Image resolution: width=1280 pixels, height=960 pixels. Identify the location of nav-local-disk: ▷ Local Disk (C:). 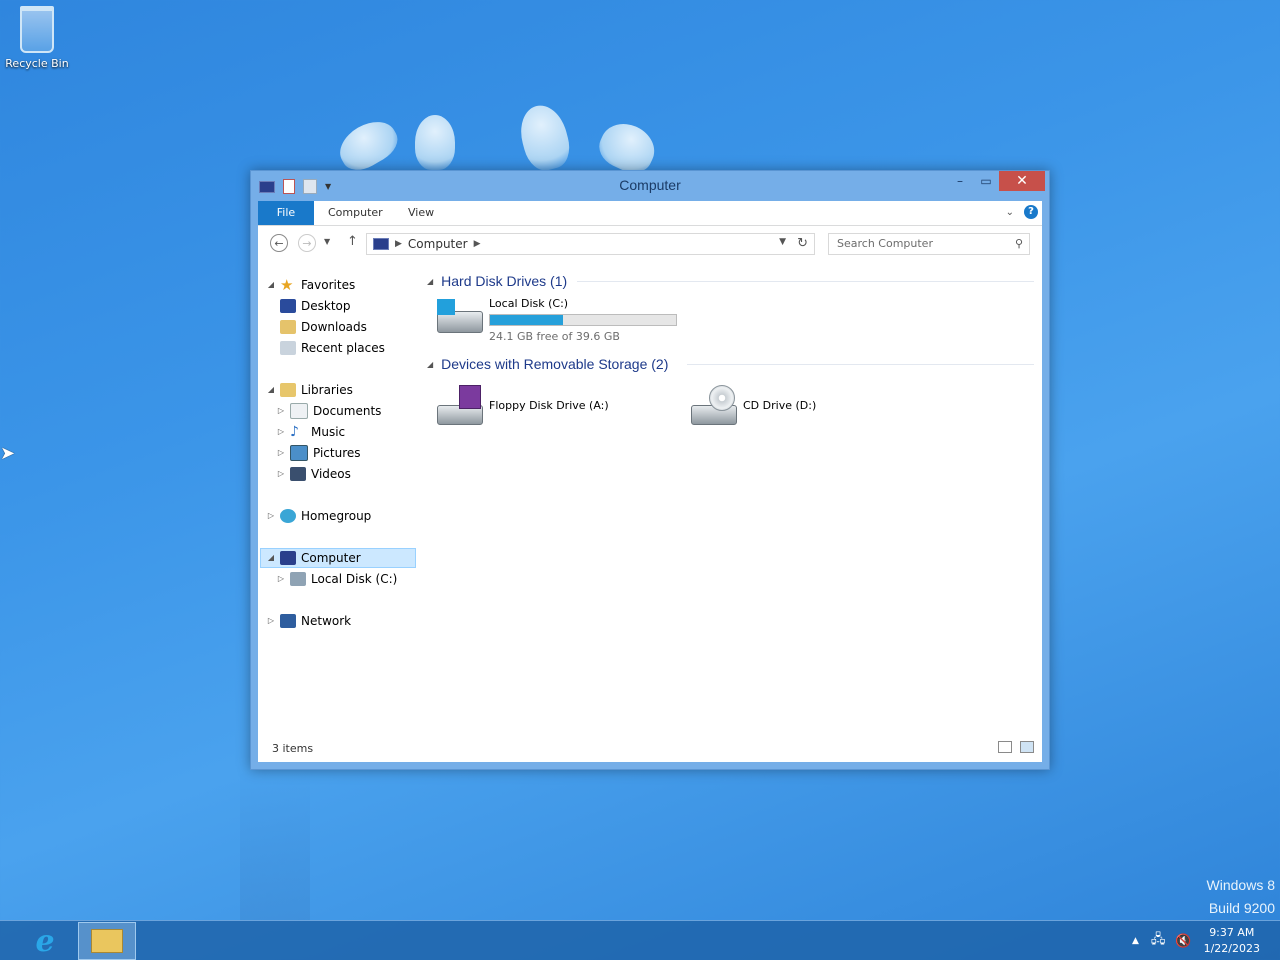
(336, 579).